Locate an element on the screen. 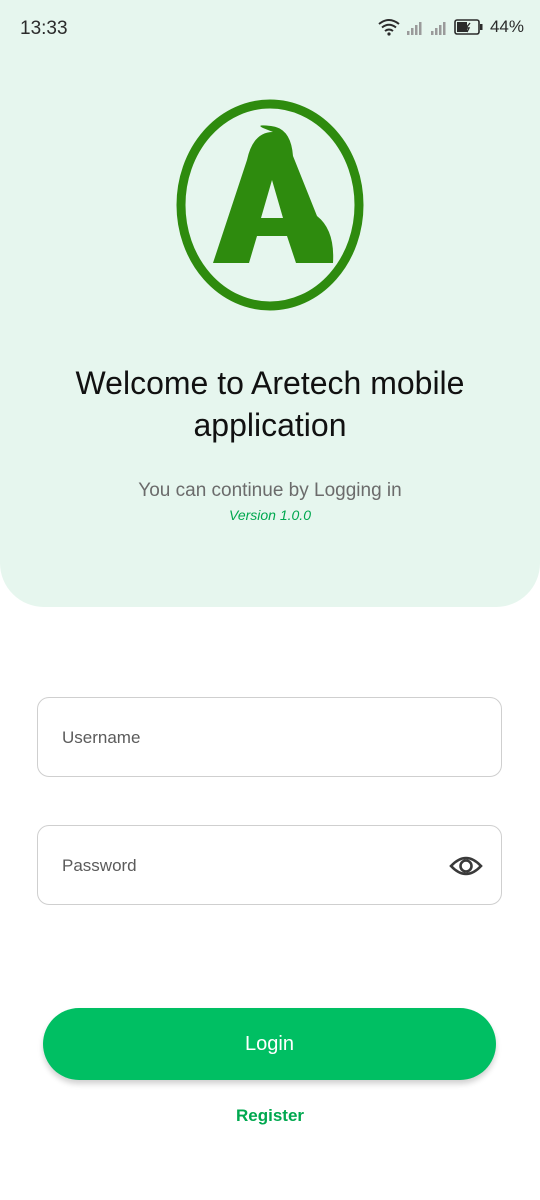  version-label: Version 1.0.0 is located at coordinates (270, 515).